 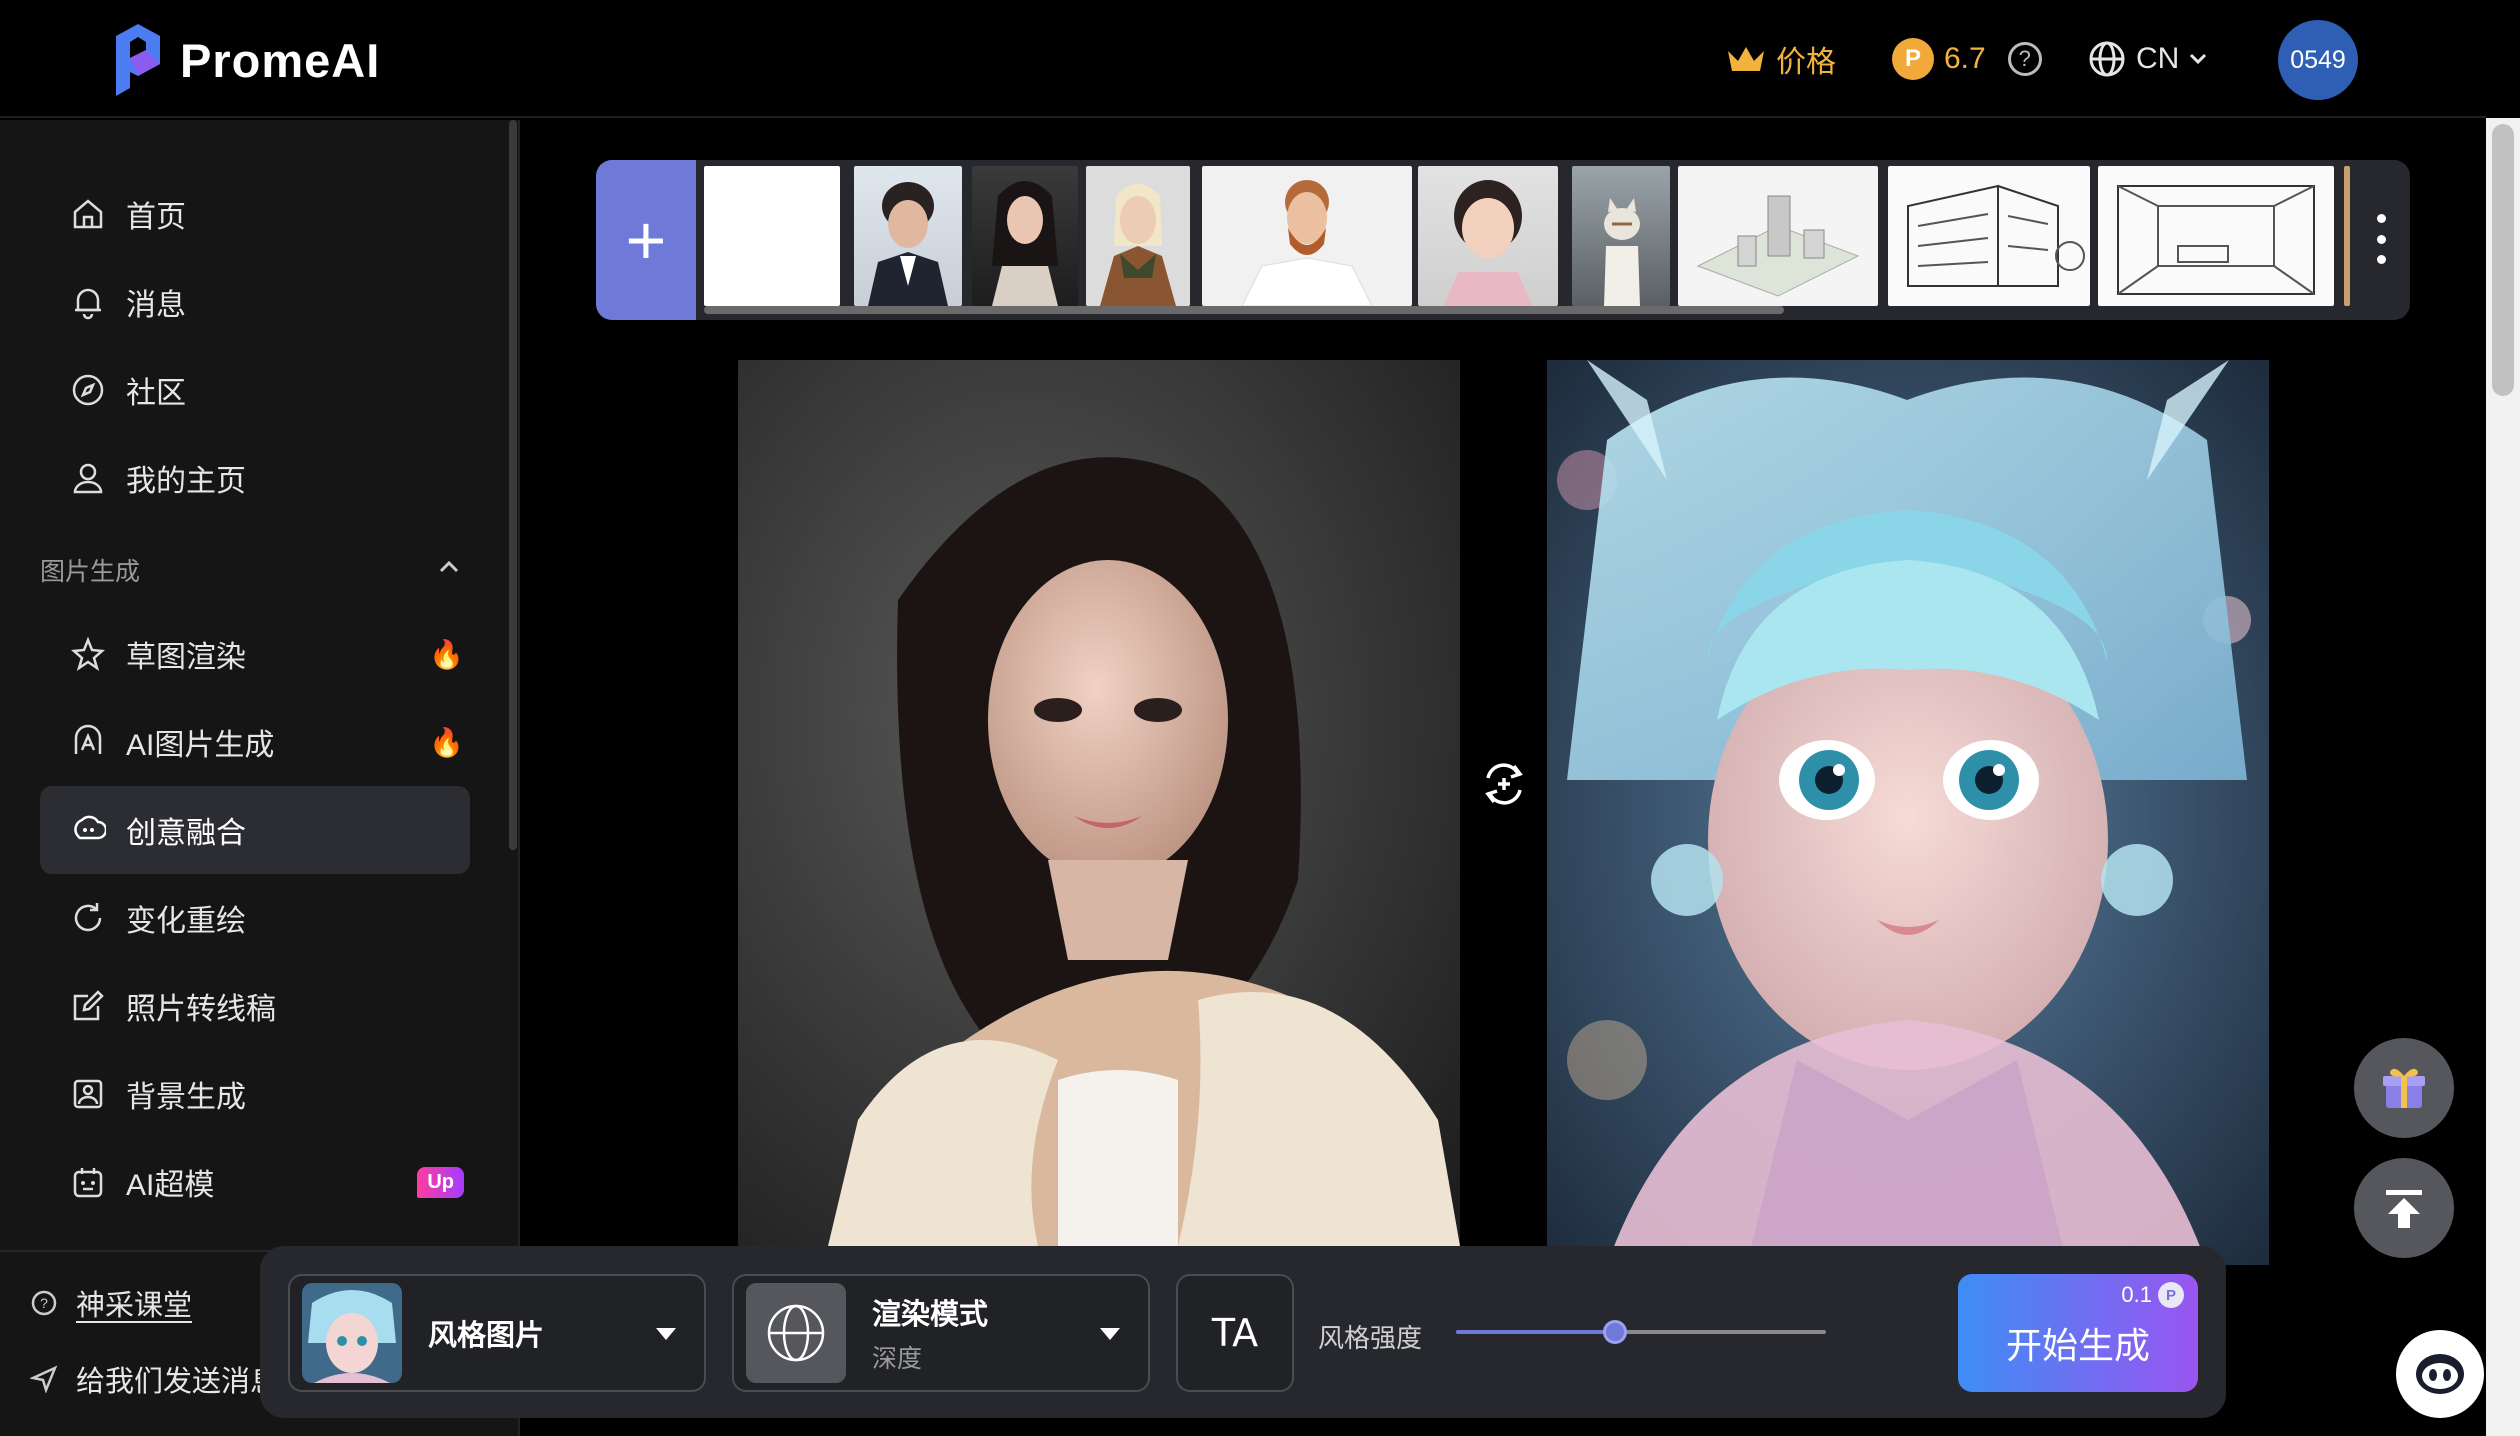 What do you see at coordinates (2077, 1345) in the screenshot?
I see `generate-label: 开始生成` at bounding box center [2077, 1345].